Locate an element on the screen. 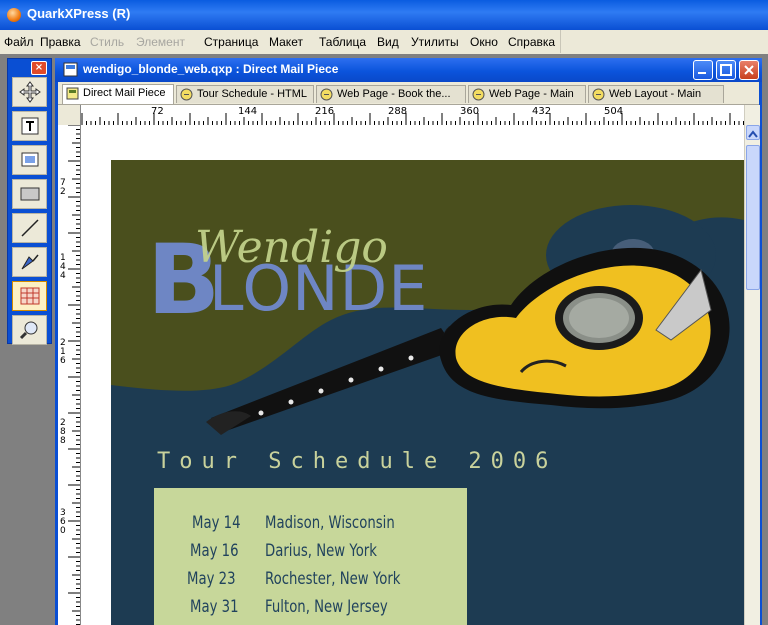 This screenshot has width=768, height=625. tool-item is located at coordinates (29, 92).